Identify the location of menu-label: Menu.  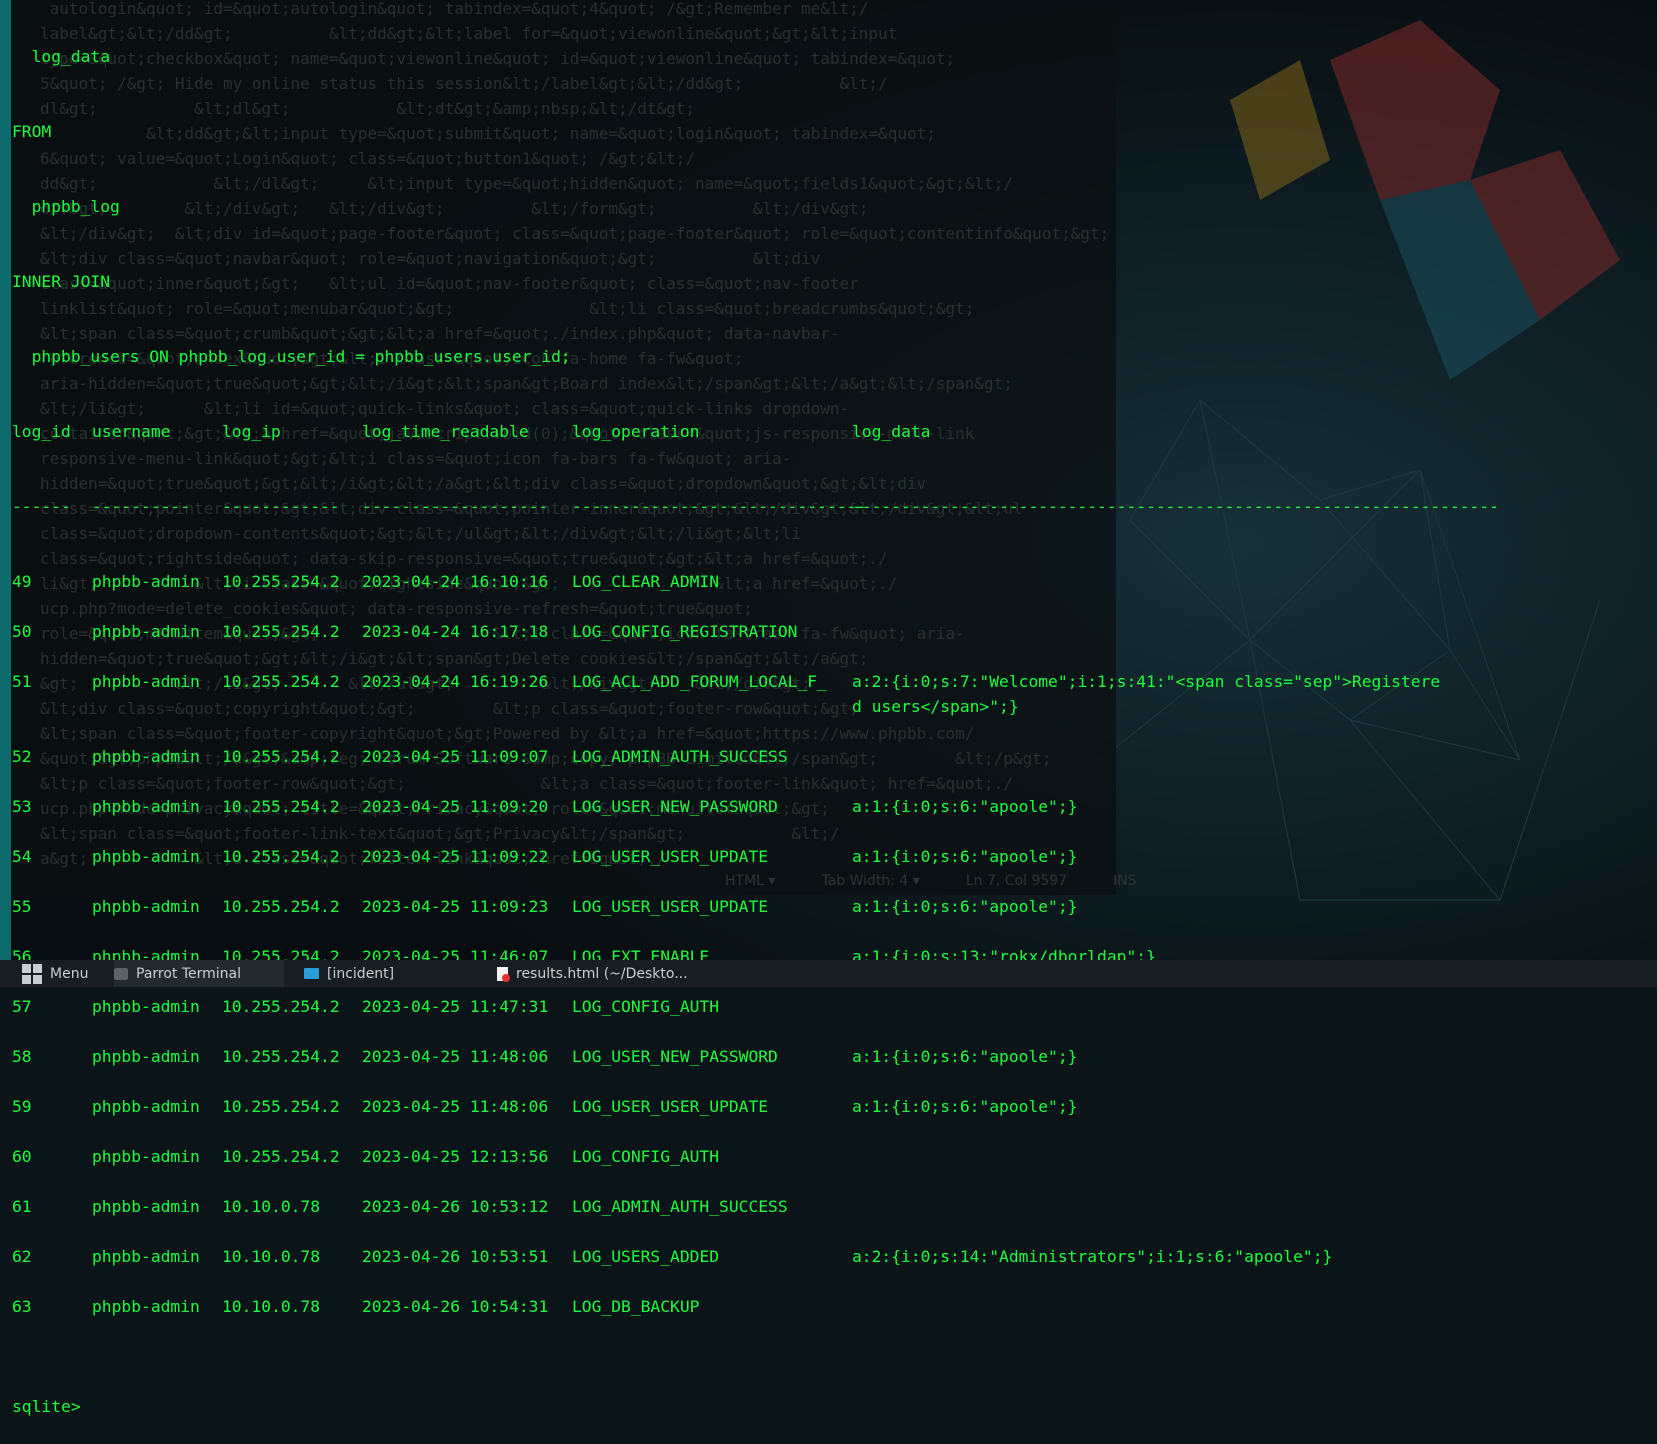
(69, 973).